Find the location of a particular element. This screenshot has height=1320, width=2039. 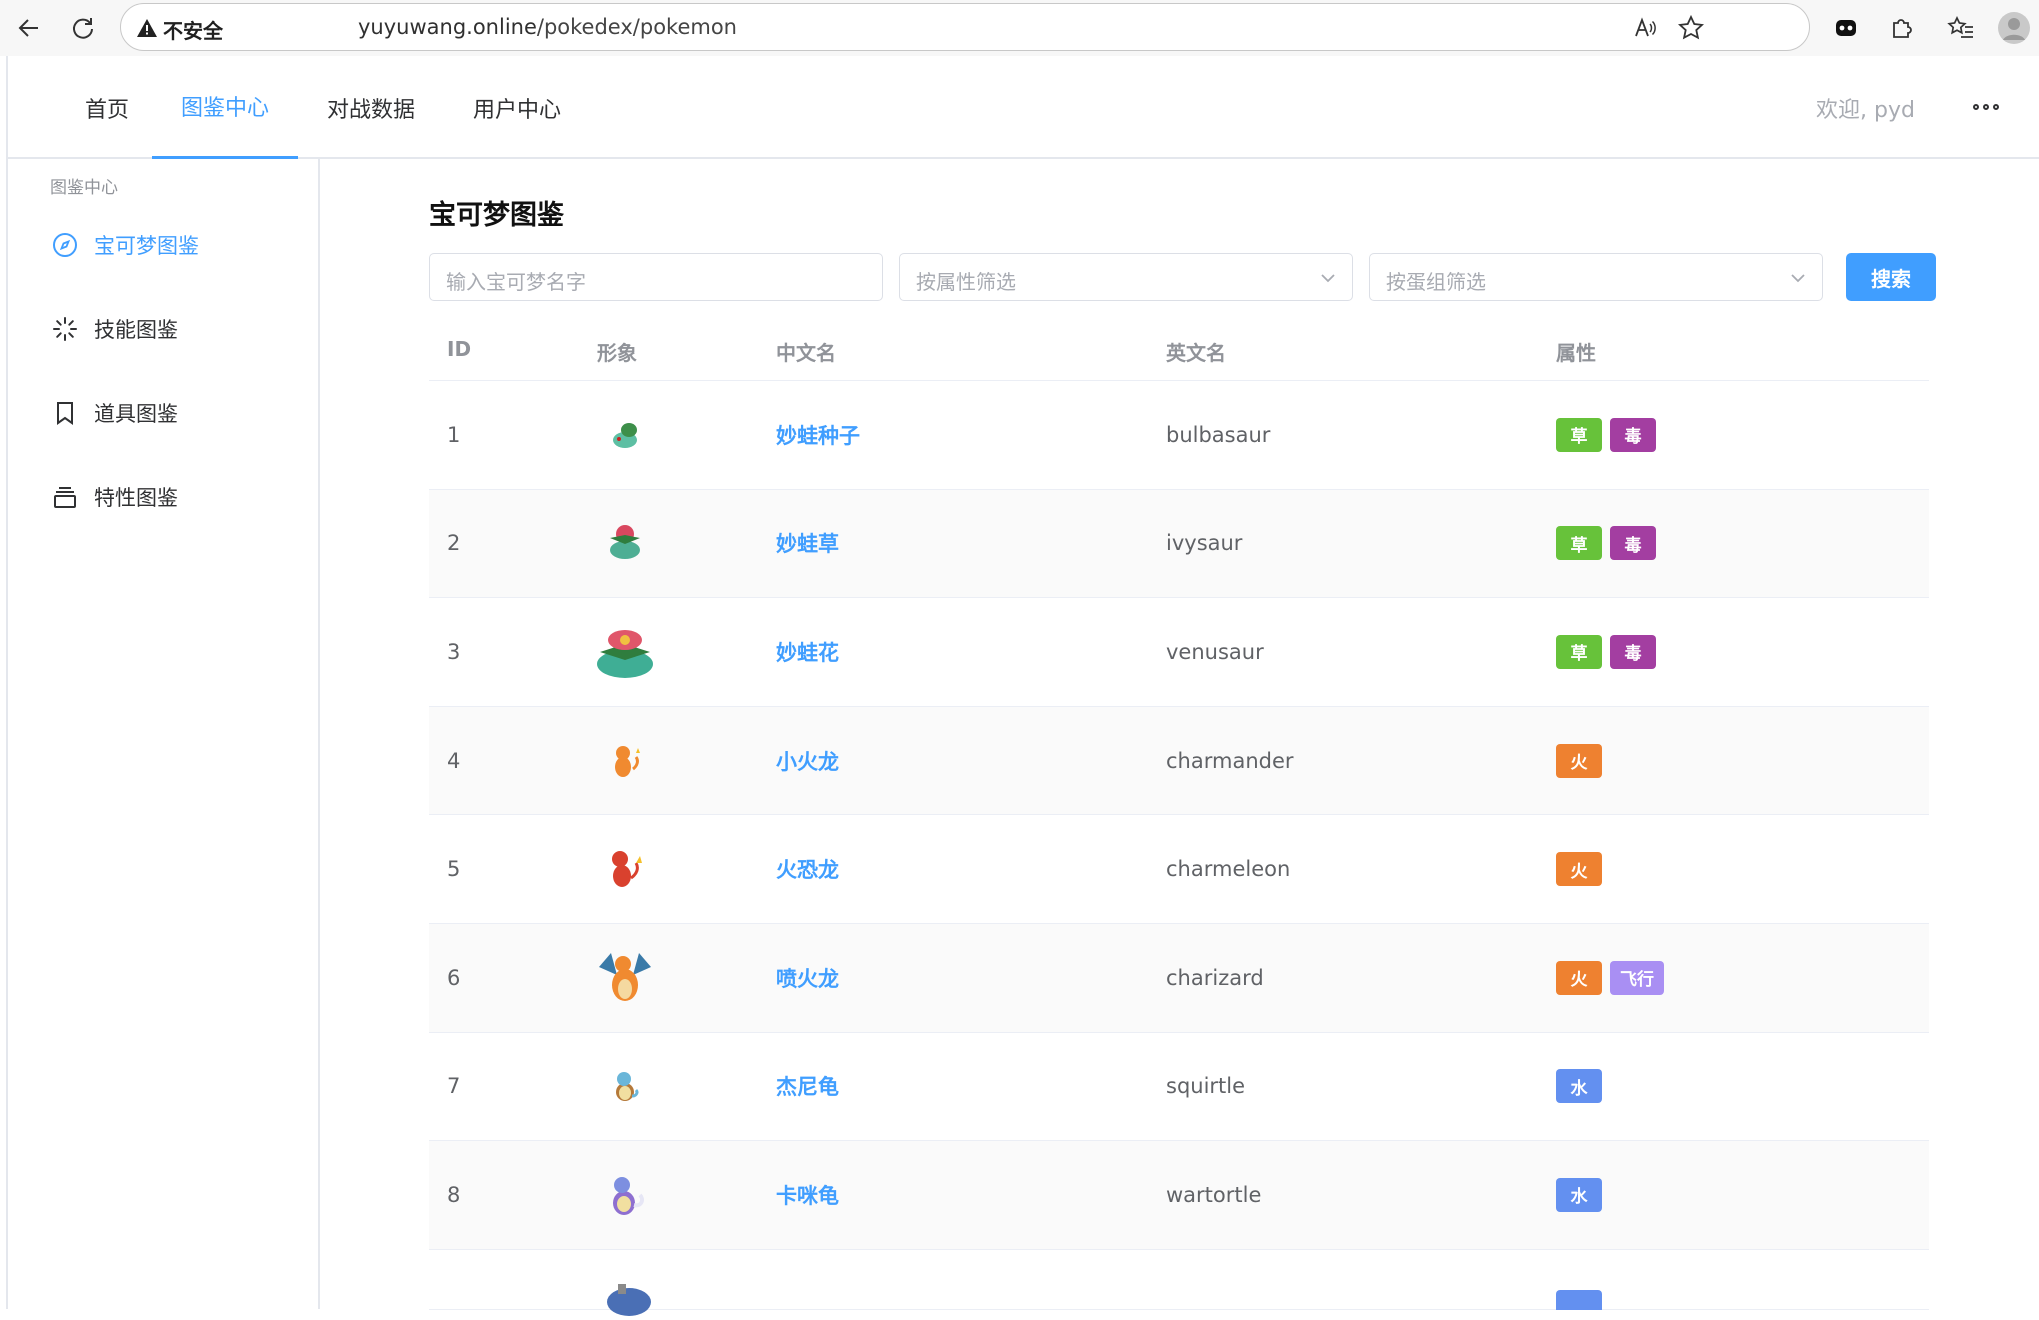

wartortle-sprite is located at coordinates (625, 1195).